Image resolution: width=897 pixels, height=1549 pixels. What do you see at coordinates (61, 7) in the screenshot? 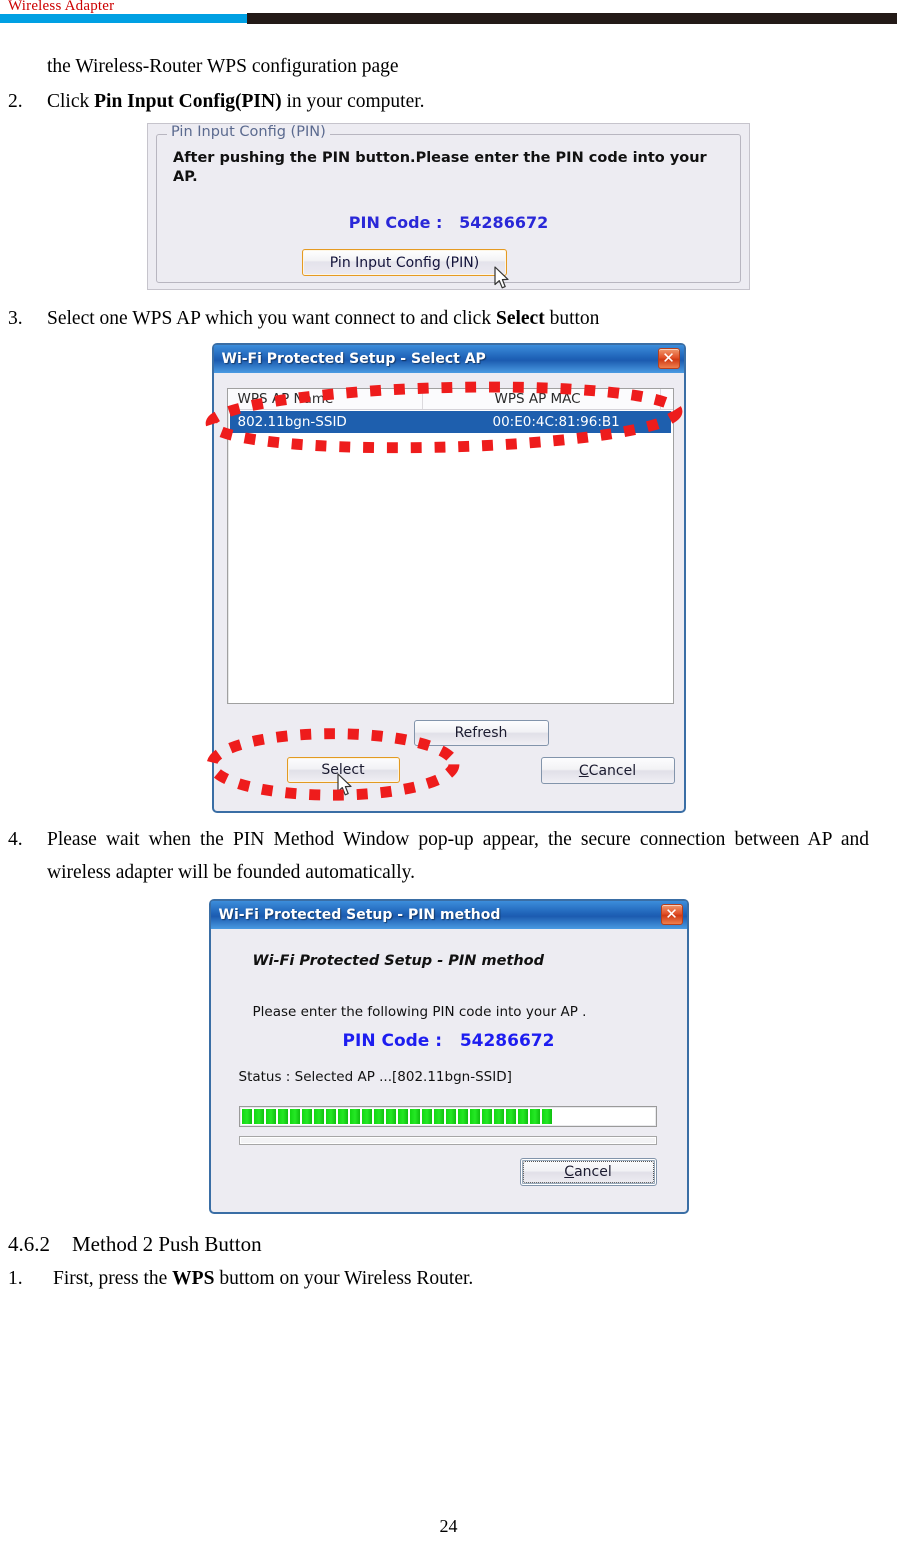
I see `header-title: Wireless Adapter` at bounding box center [61, 7].